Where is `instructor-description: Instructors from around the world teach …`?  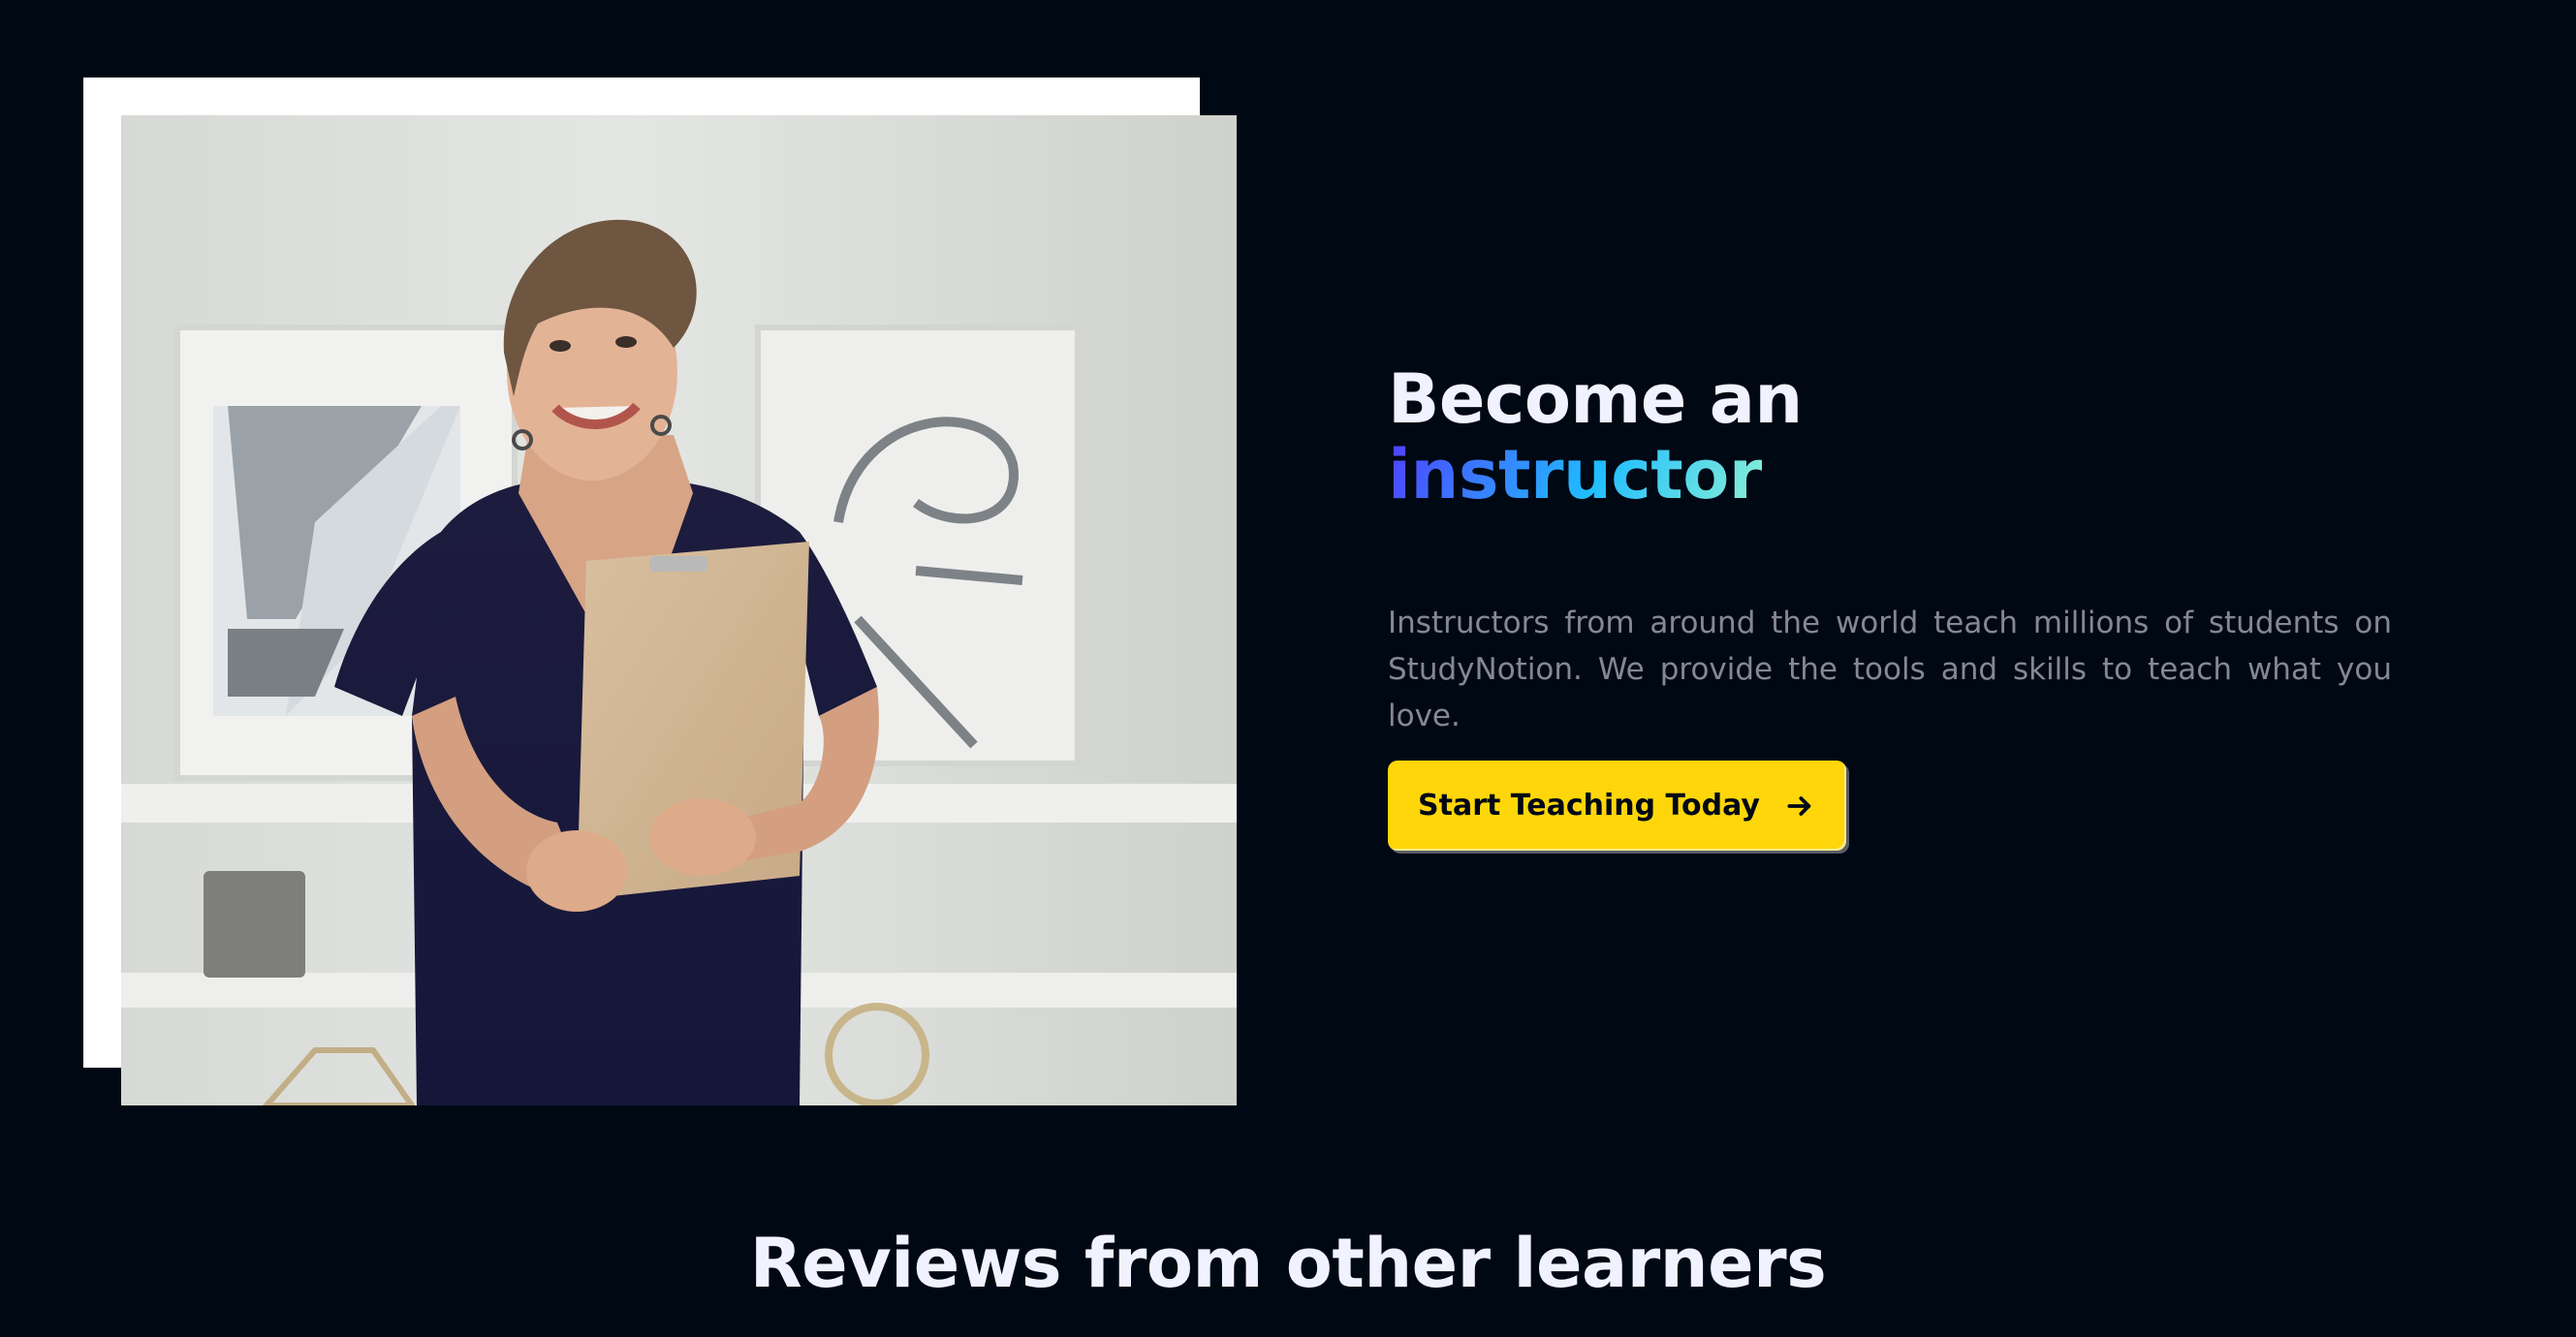 instructor-description: Instructors from around the world teach … is located at coordinates (1890, 669).